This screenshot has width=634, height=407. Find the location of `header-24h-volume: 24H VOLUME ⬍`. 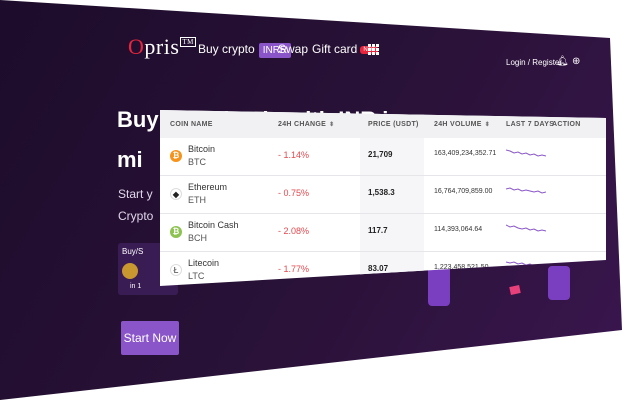

header-24h-volume: 24H VOLUME ⬍ is located at coordinates (462, 124).